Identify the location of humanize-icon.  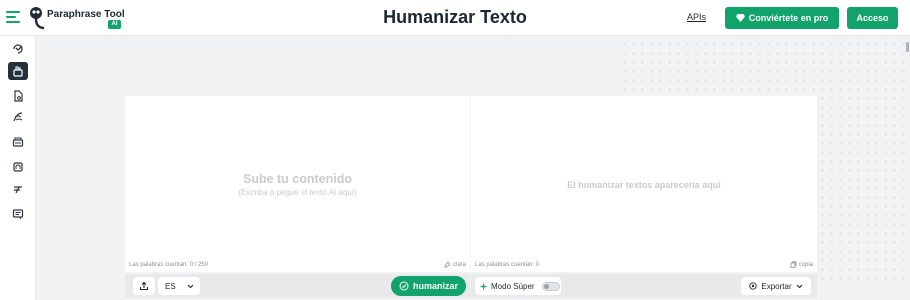
(404, 286).